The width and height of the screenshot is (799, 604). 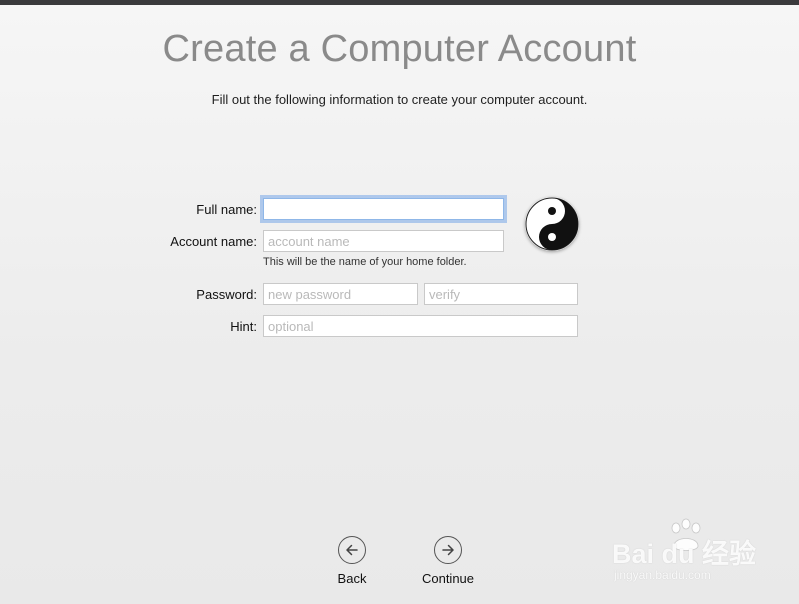 I want to click on baidu-watermark: Bai du 经验 jingyan.baidu.com, so click(x=702, y=551).